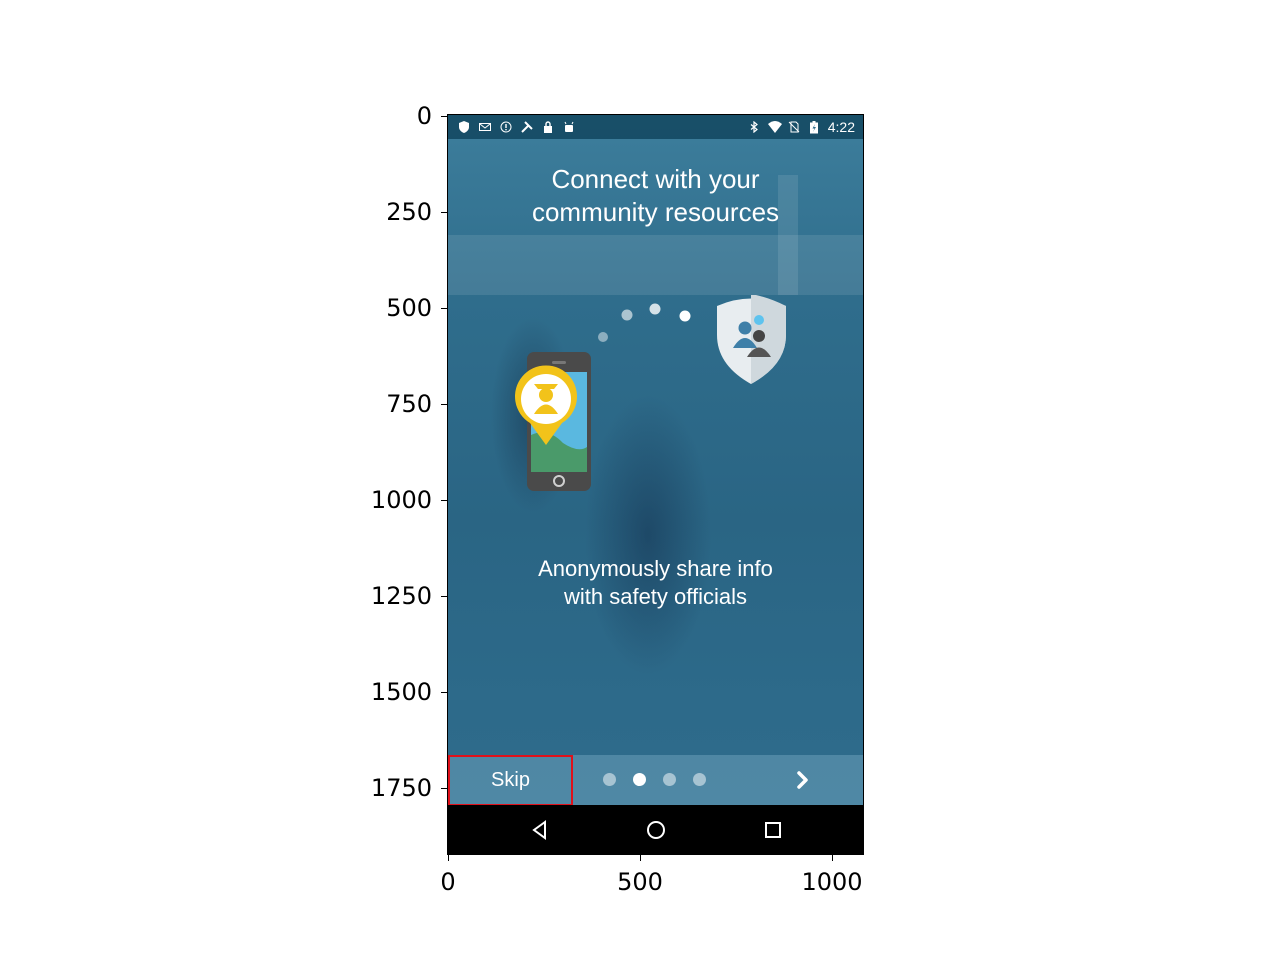  What do you see at coordinates (401, 596) in the screenshot?
I see `y-tick-label: 1250` at bounding box center [401, 596].